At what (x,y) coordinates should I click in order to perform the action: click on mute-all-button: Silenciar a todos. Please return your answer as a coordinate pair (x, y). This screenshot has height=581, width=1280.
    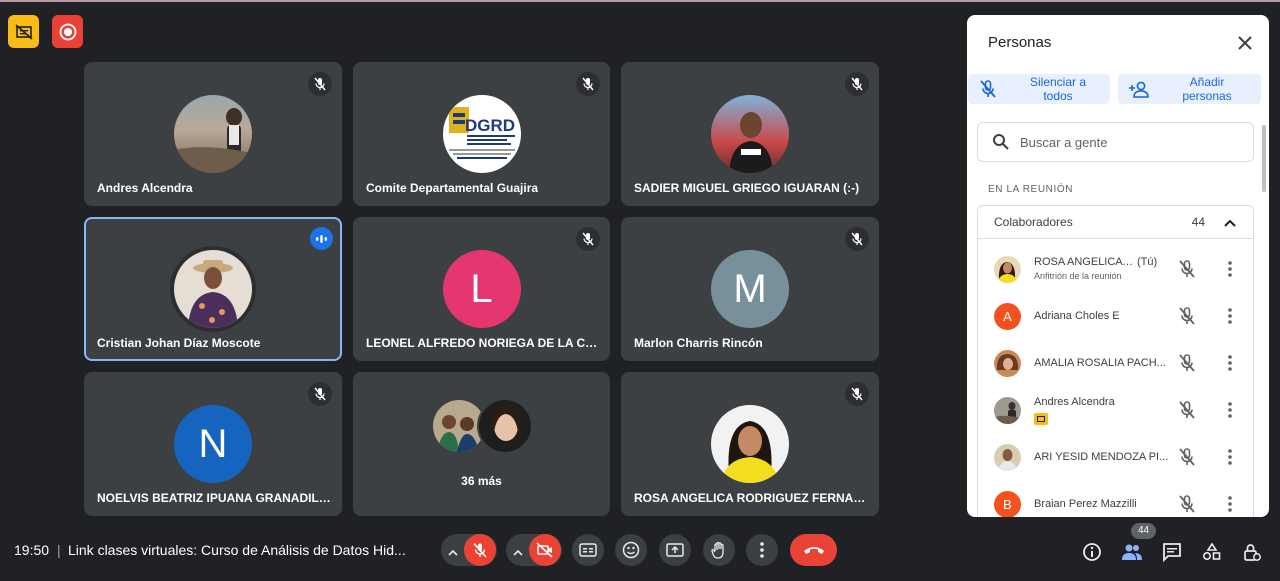
    Looking at the image, I should click on (1039, 89).